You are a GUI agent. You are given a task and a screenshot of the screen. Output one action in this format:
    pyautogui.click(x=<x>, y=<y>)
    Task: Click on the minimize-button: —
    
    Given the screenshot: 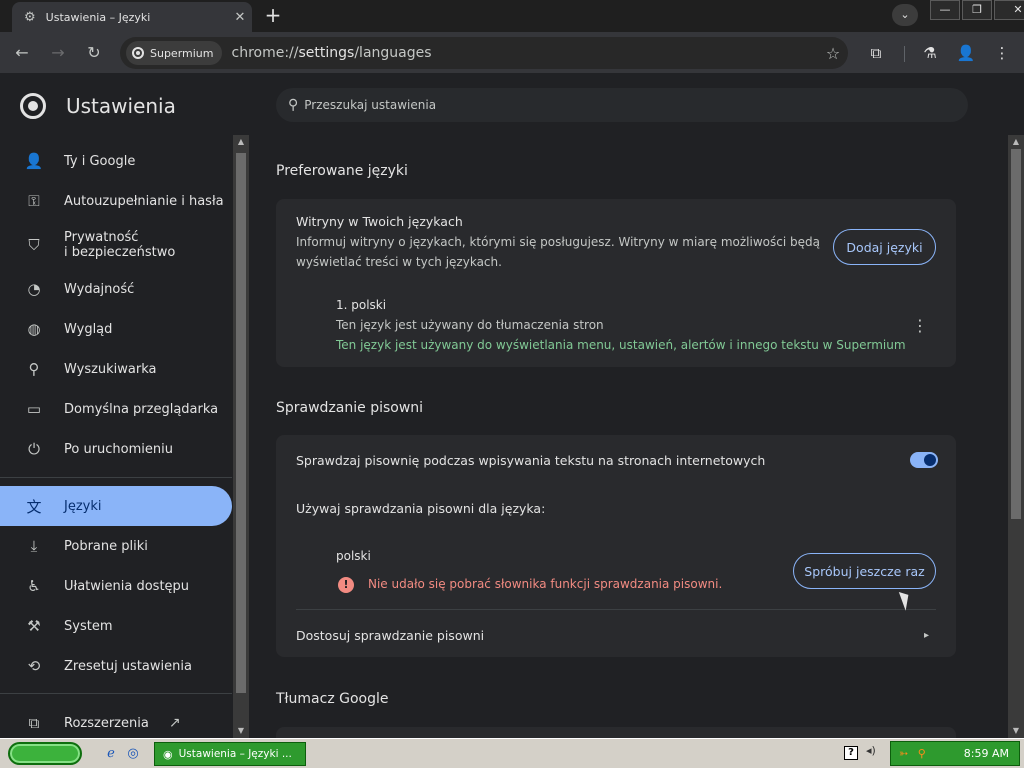 What is the action you would take?
    pyautogui.click(x=945, y=10)
    